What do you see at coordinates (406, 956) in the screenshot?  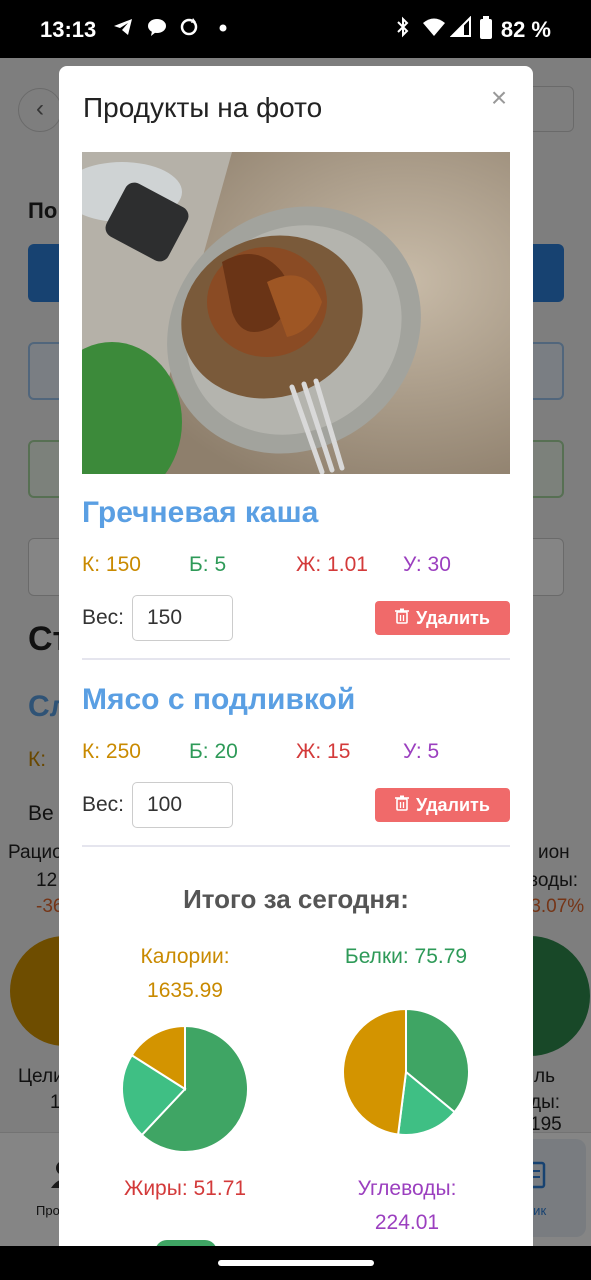 I see `summary-protein: Белки: 75.79` at bounding box center [406, 956].